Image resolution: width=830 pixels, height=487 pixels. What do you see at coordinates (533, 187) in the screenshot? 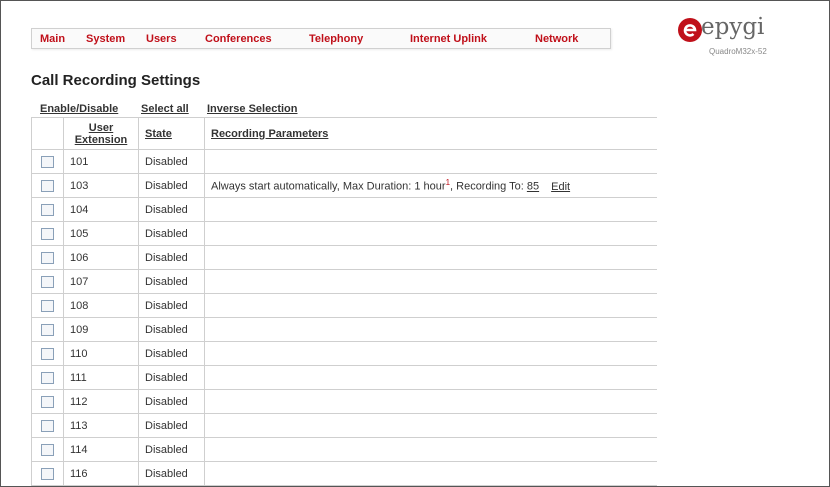
I see `recording-to-extension-link: 85` at bounding box center [533, 187].